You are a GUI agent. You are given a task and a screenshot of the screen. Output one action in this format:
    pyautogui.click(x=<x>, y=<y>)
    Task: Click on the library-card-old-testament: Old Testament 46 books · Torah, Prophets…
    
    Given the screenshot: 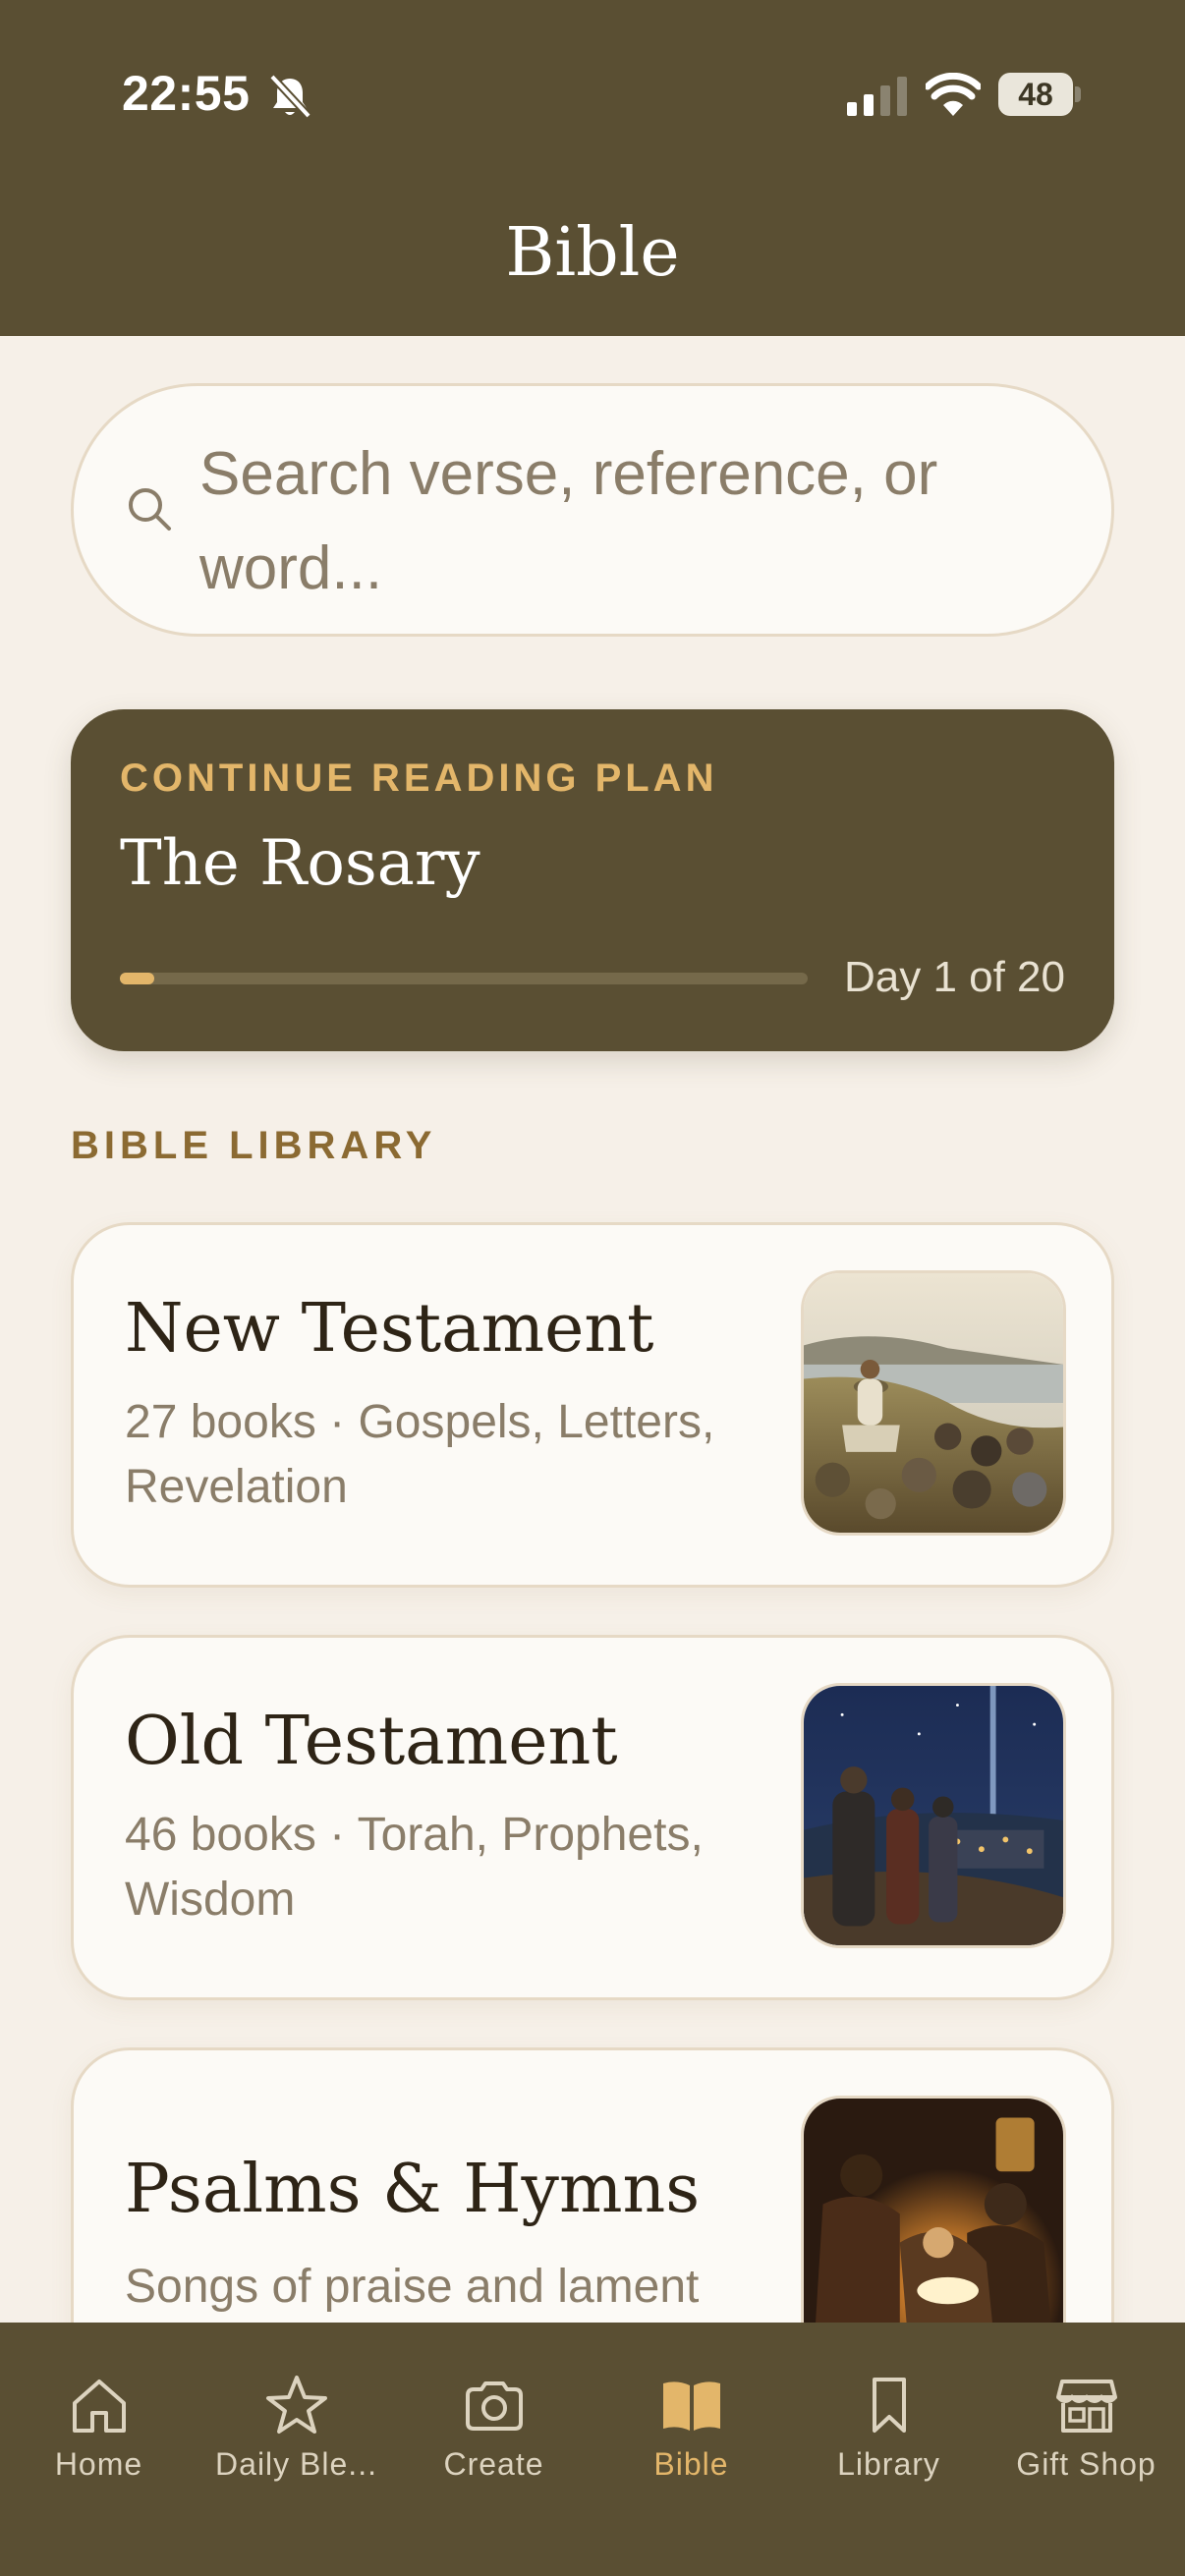 What is the action you would take?
    pyautogui.click(x=592, y=1817)
    